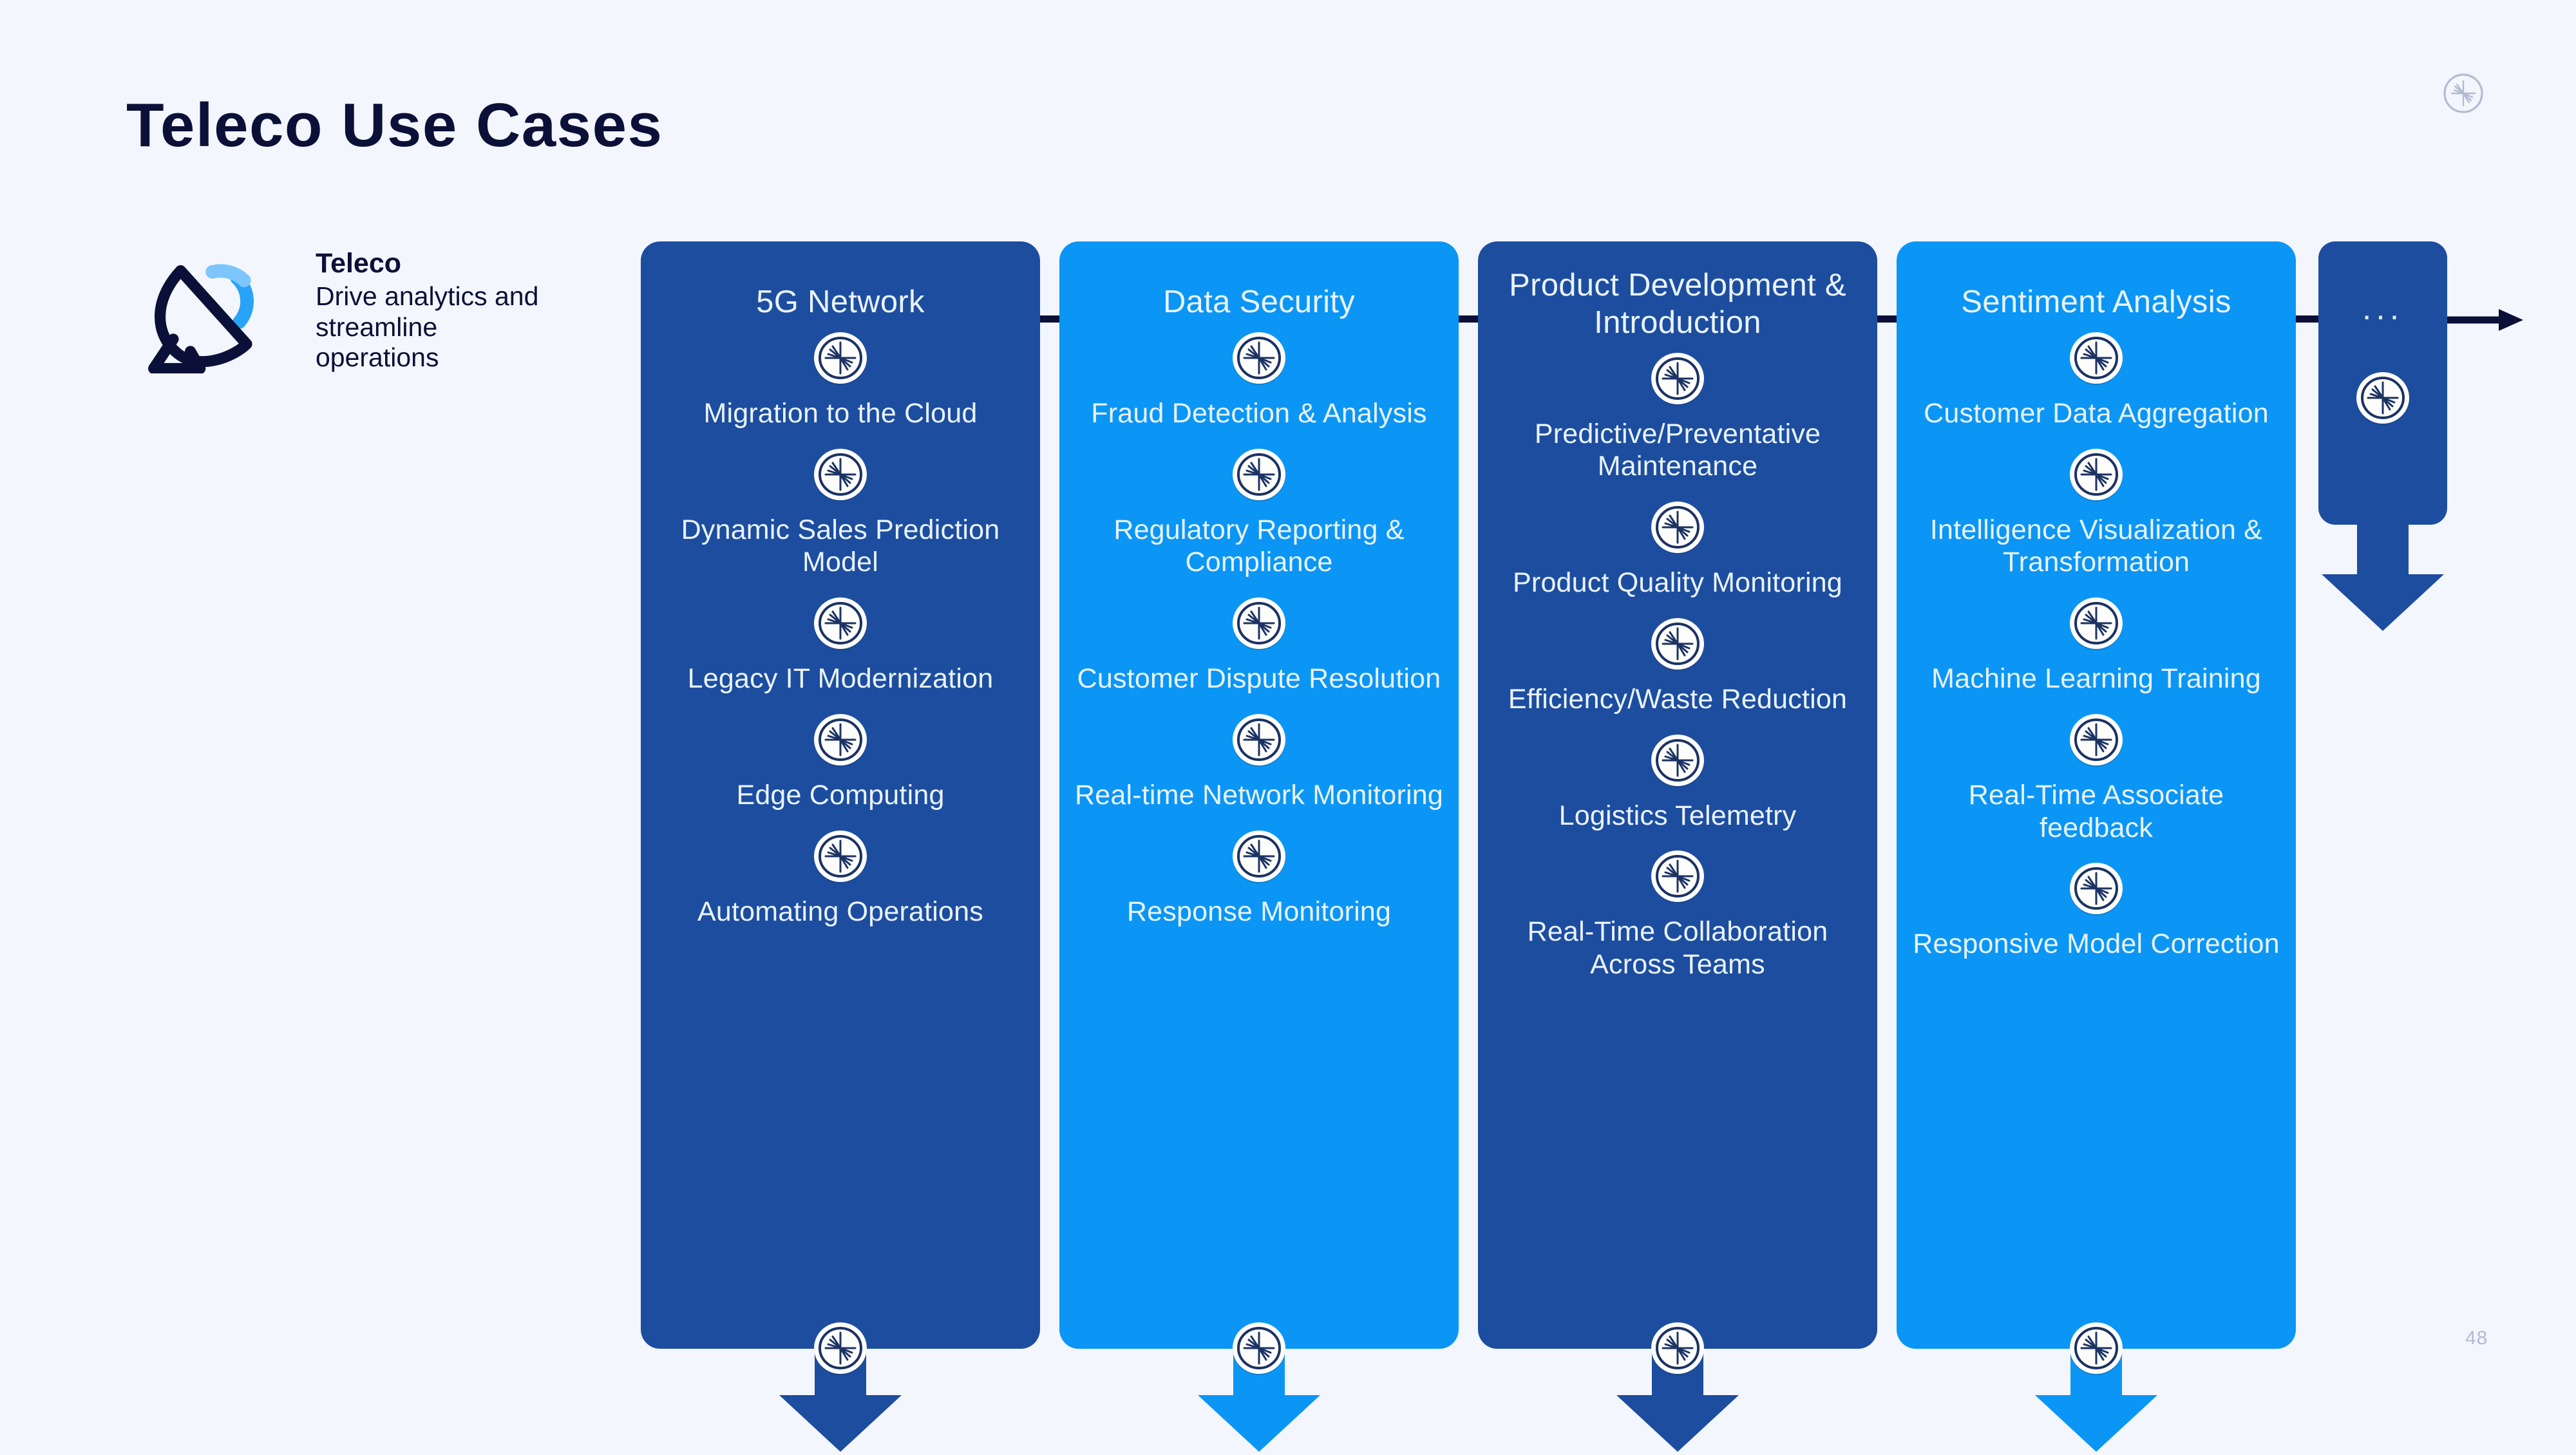 The image size is (2576, 1455). I want to click on use-case-item: Response Monitoring, so click(1259, 878).